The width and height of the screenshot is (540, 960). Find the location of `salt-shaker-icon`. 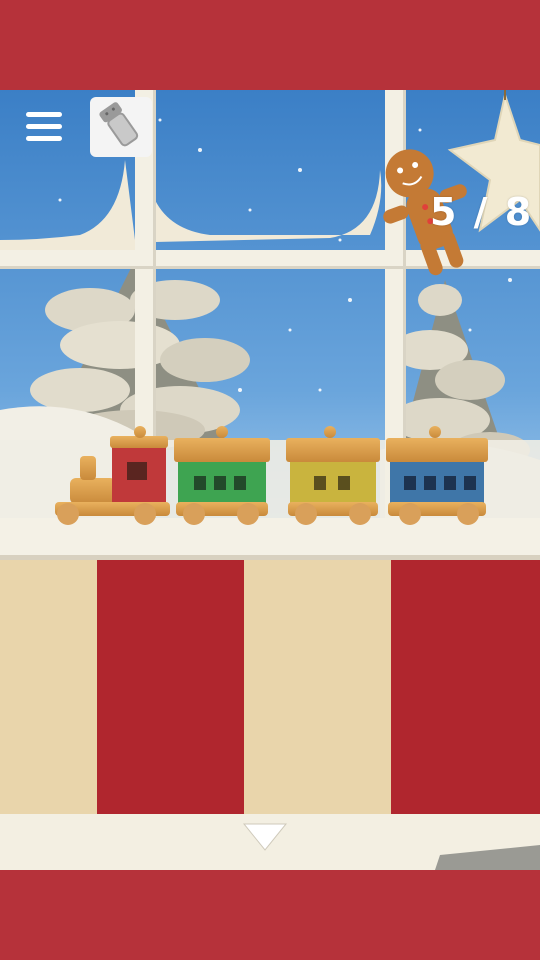

salt-shaker-icon is located at coordinates (119, 124).